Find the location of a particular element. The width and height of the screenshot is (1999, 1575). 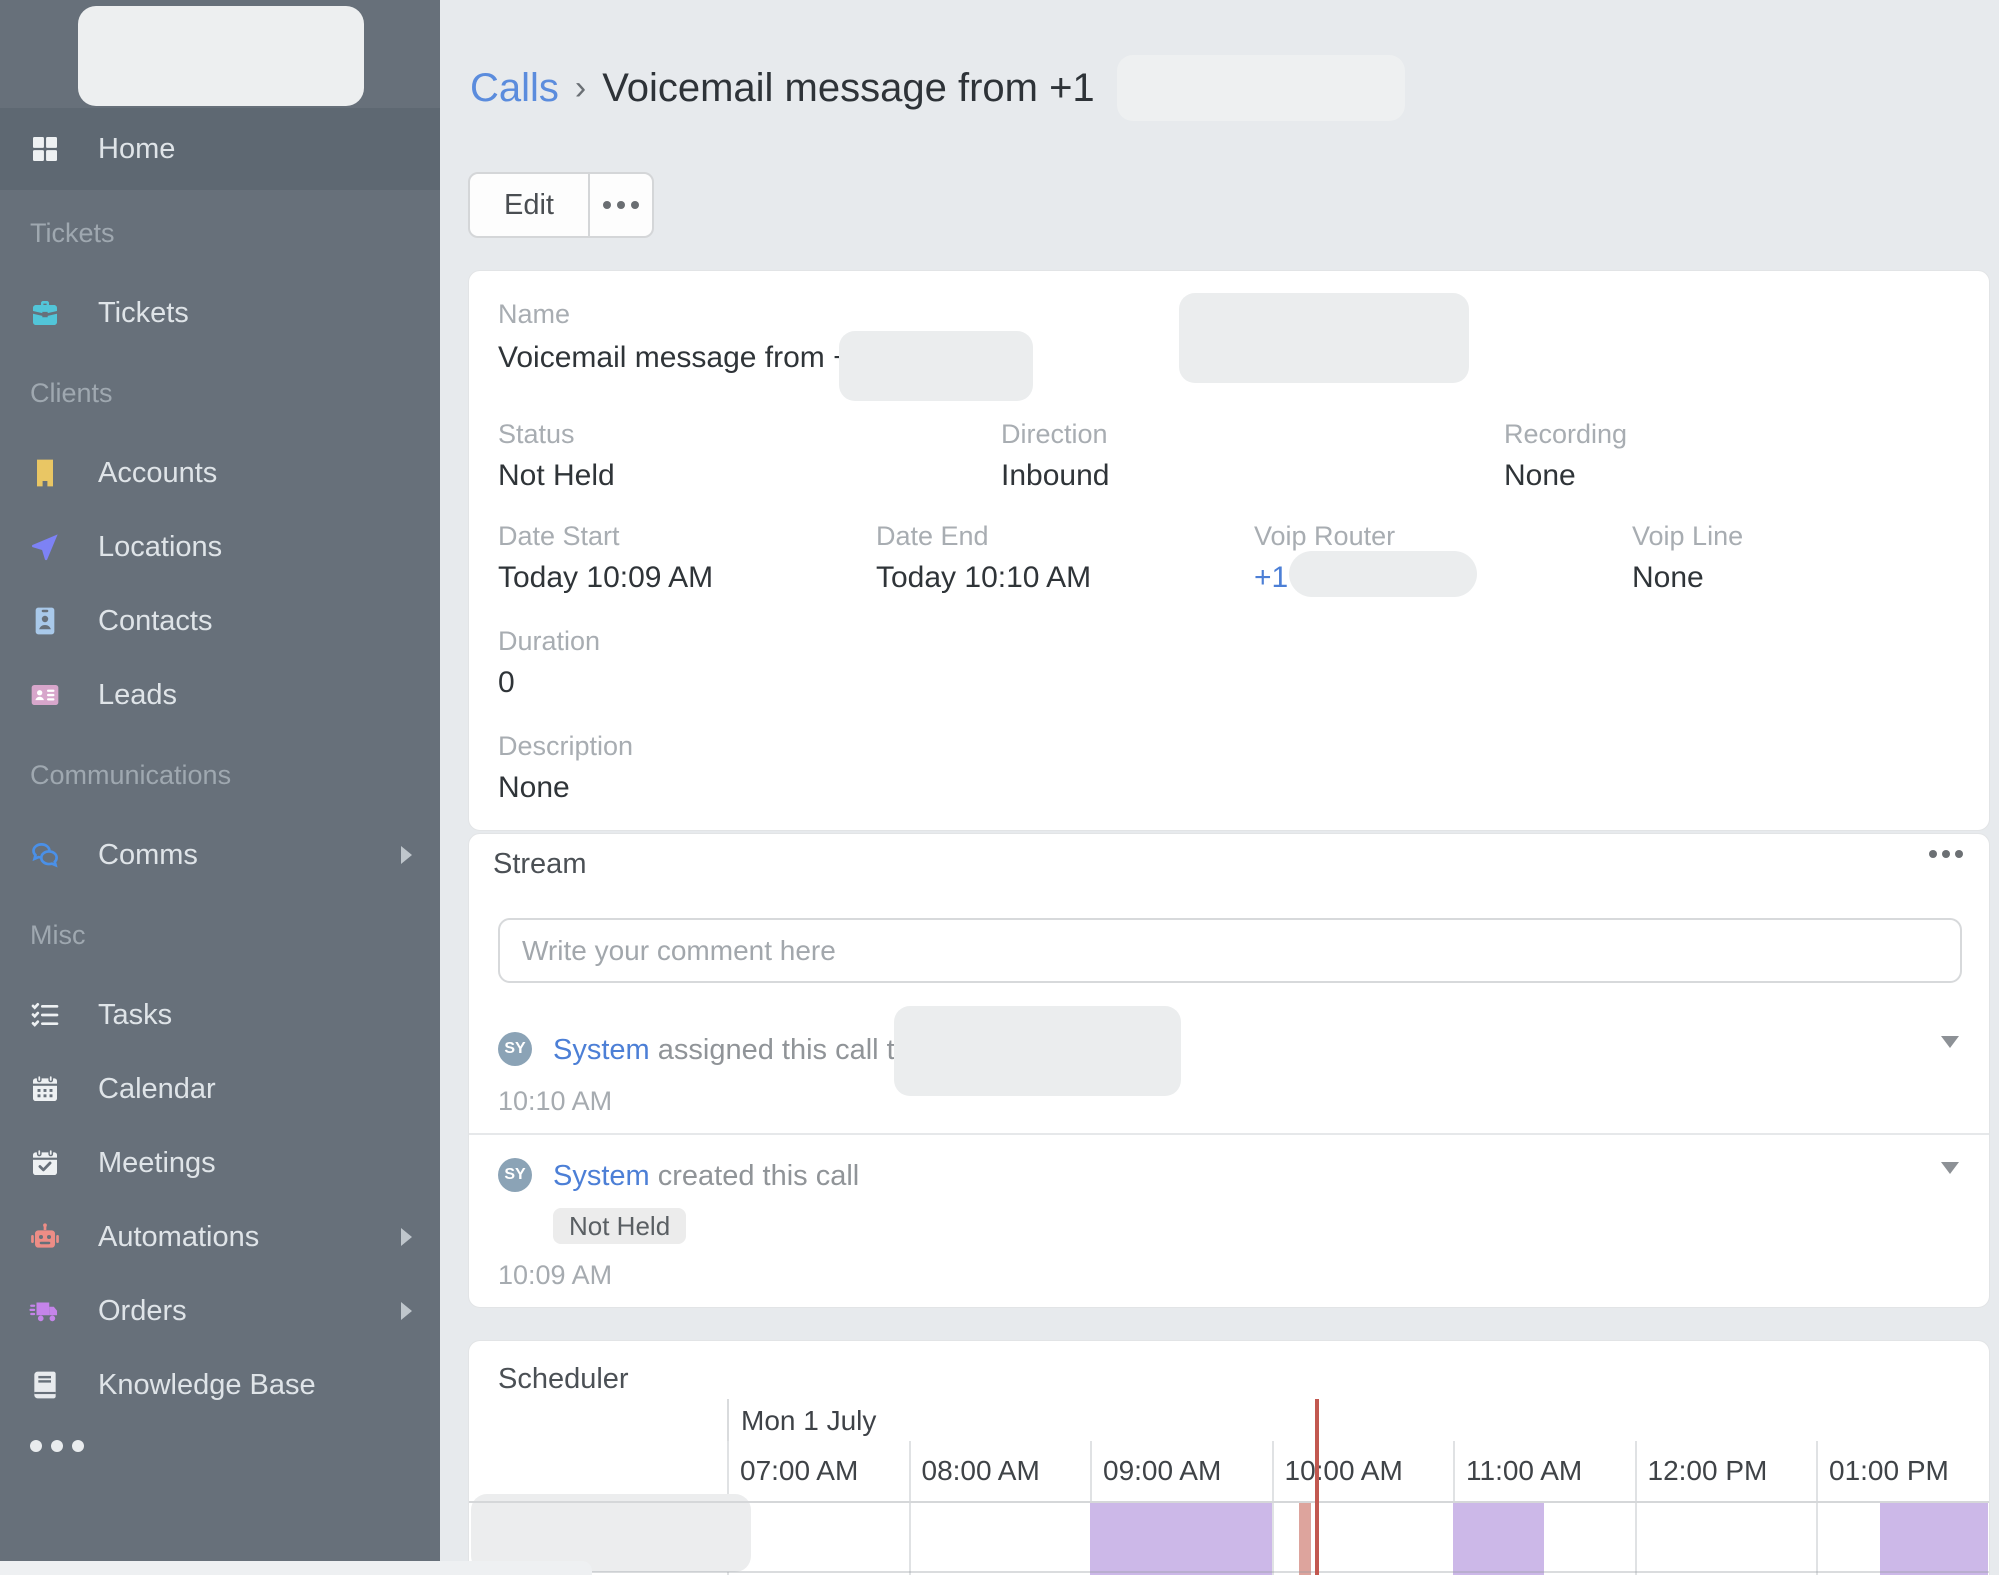

redacted-phone-number is located at coordinates (1260, 88).